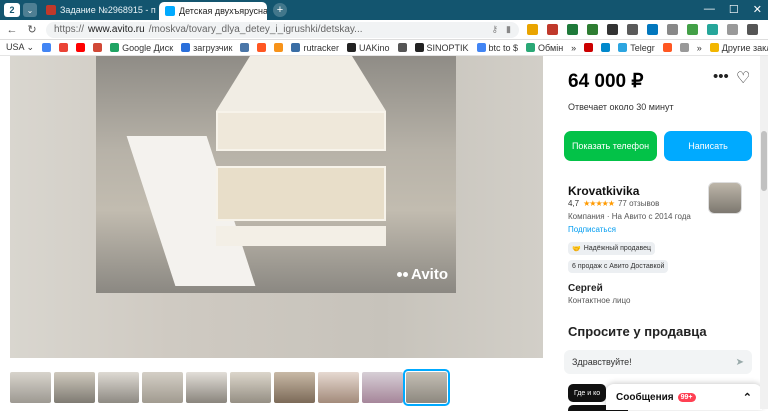  I want to click on messages-widget: Сообщения 99+ ⌃, so click(684, 397).